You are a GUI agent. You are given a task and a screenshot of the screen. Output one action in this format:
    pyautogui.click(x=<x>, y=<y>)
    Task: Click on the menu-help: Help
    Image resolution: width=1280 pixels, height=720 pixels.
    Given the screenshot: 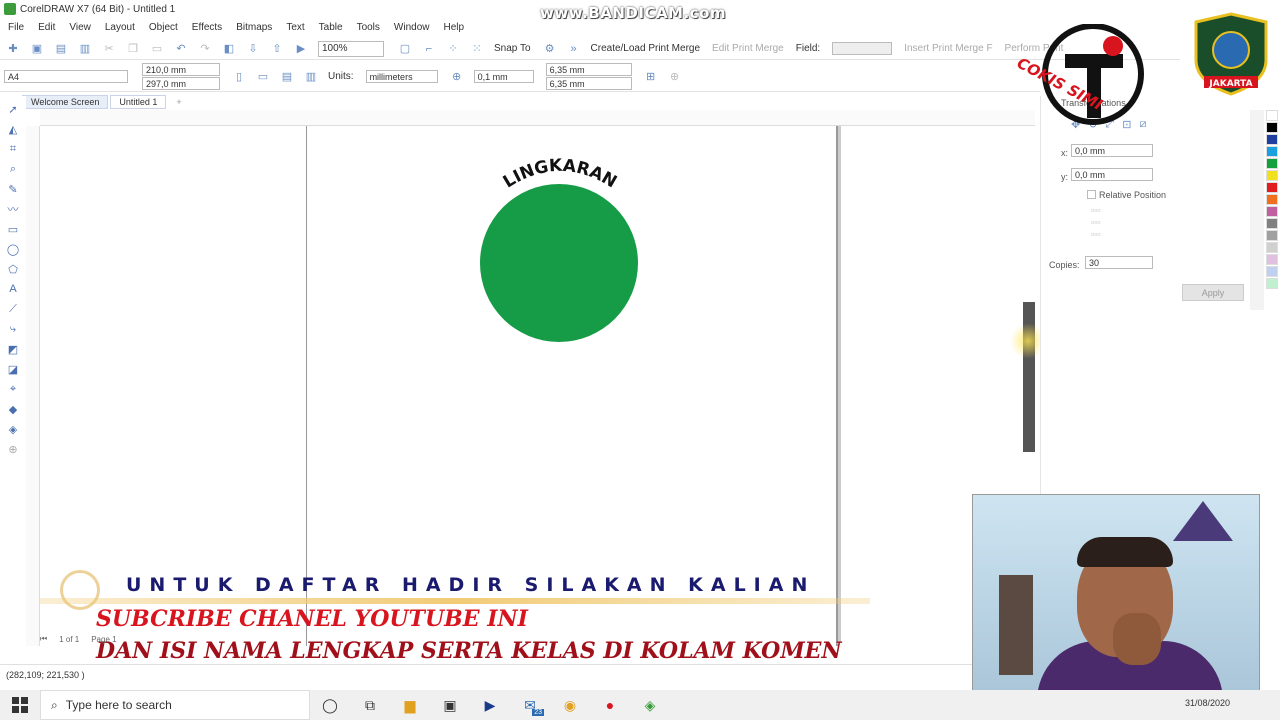 What is the action you would take?
    pyautogui.click(x=454, y=27)
    